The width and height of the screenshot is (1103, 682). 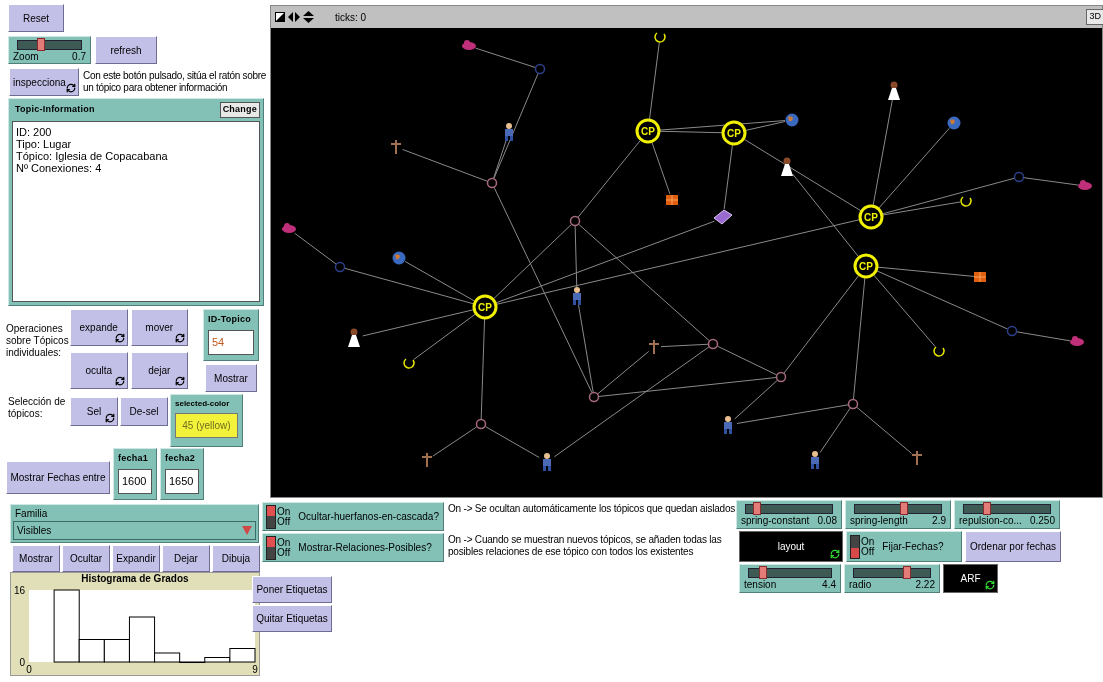 I want to click on label-button: Quitar Etiquetas, so click(x=292, y=618).